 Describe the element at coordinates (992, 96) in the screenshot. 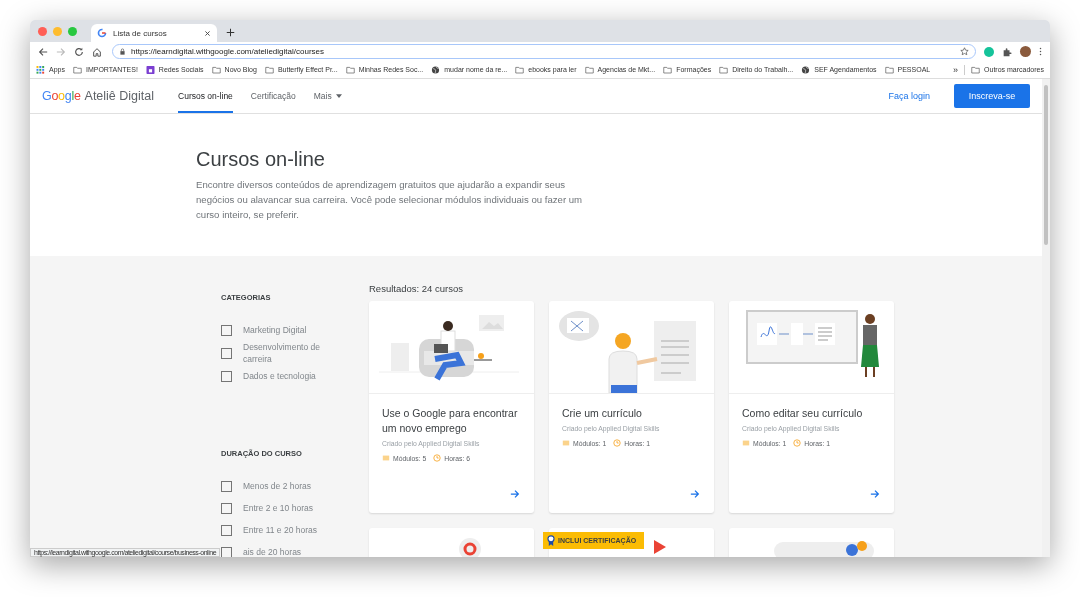

I see `signup-button: Inscreva-se` at that location.